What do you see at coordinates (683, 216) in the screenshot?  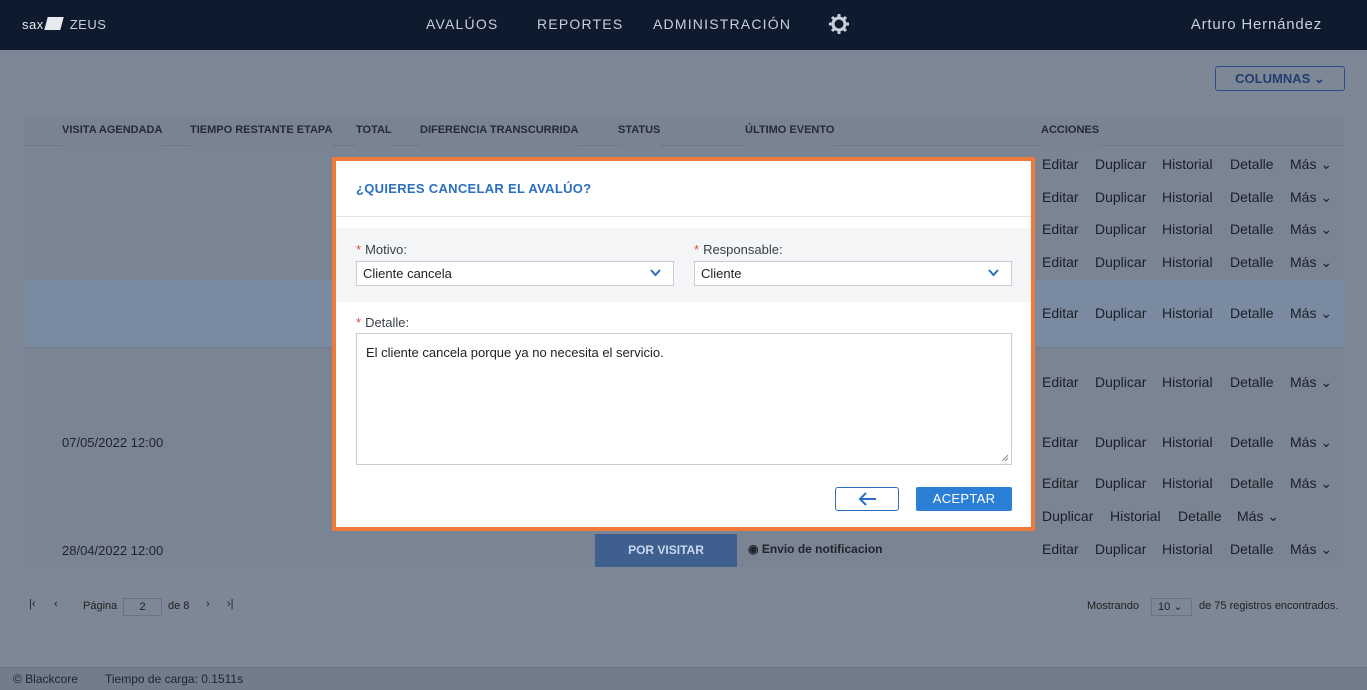 I see `divider` at bounding box center [683, 216].